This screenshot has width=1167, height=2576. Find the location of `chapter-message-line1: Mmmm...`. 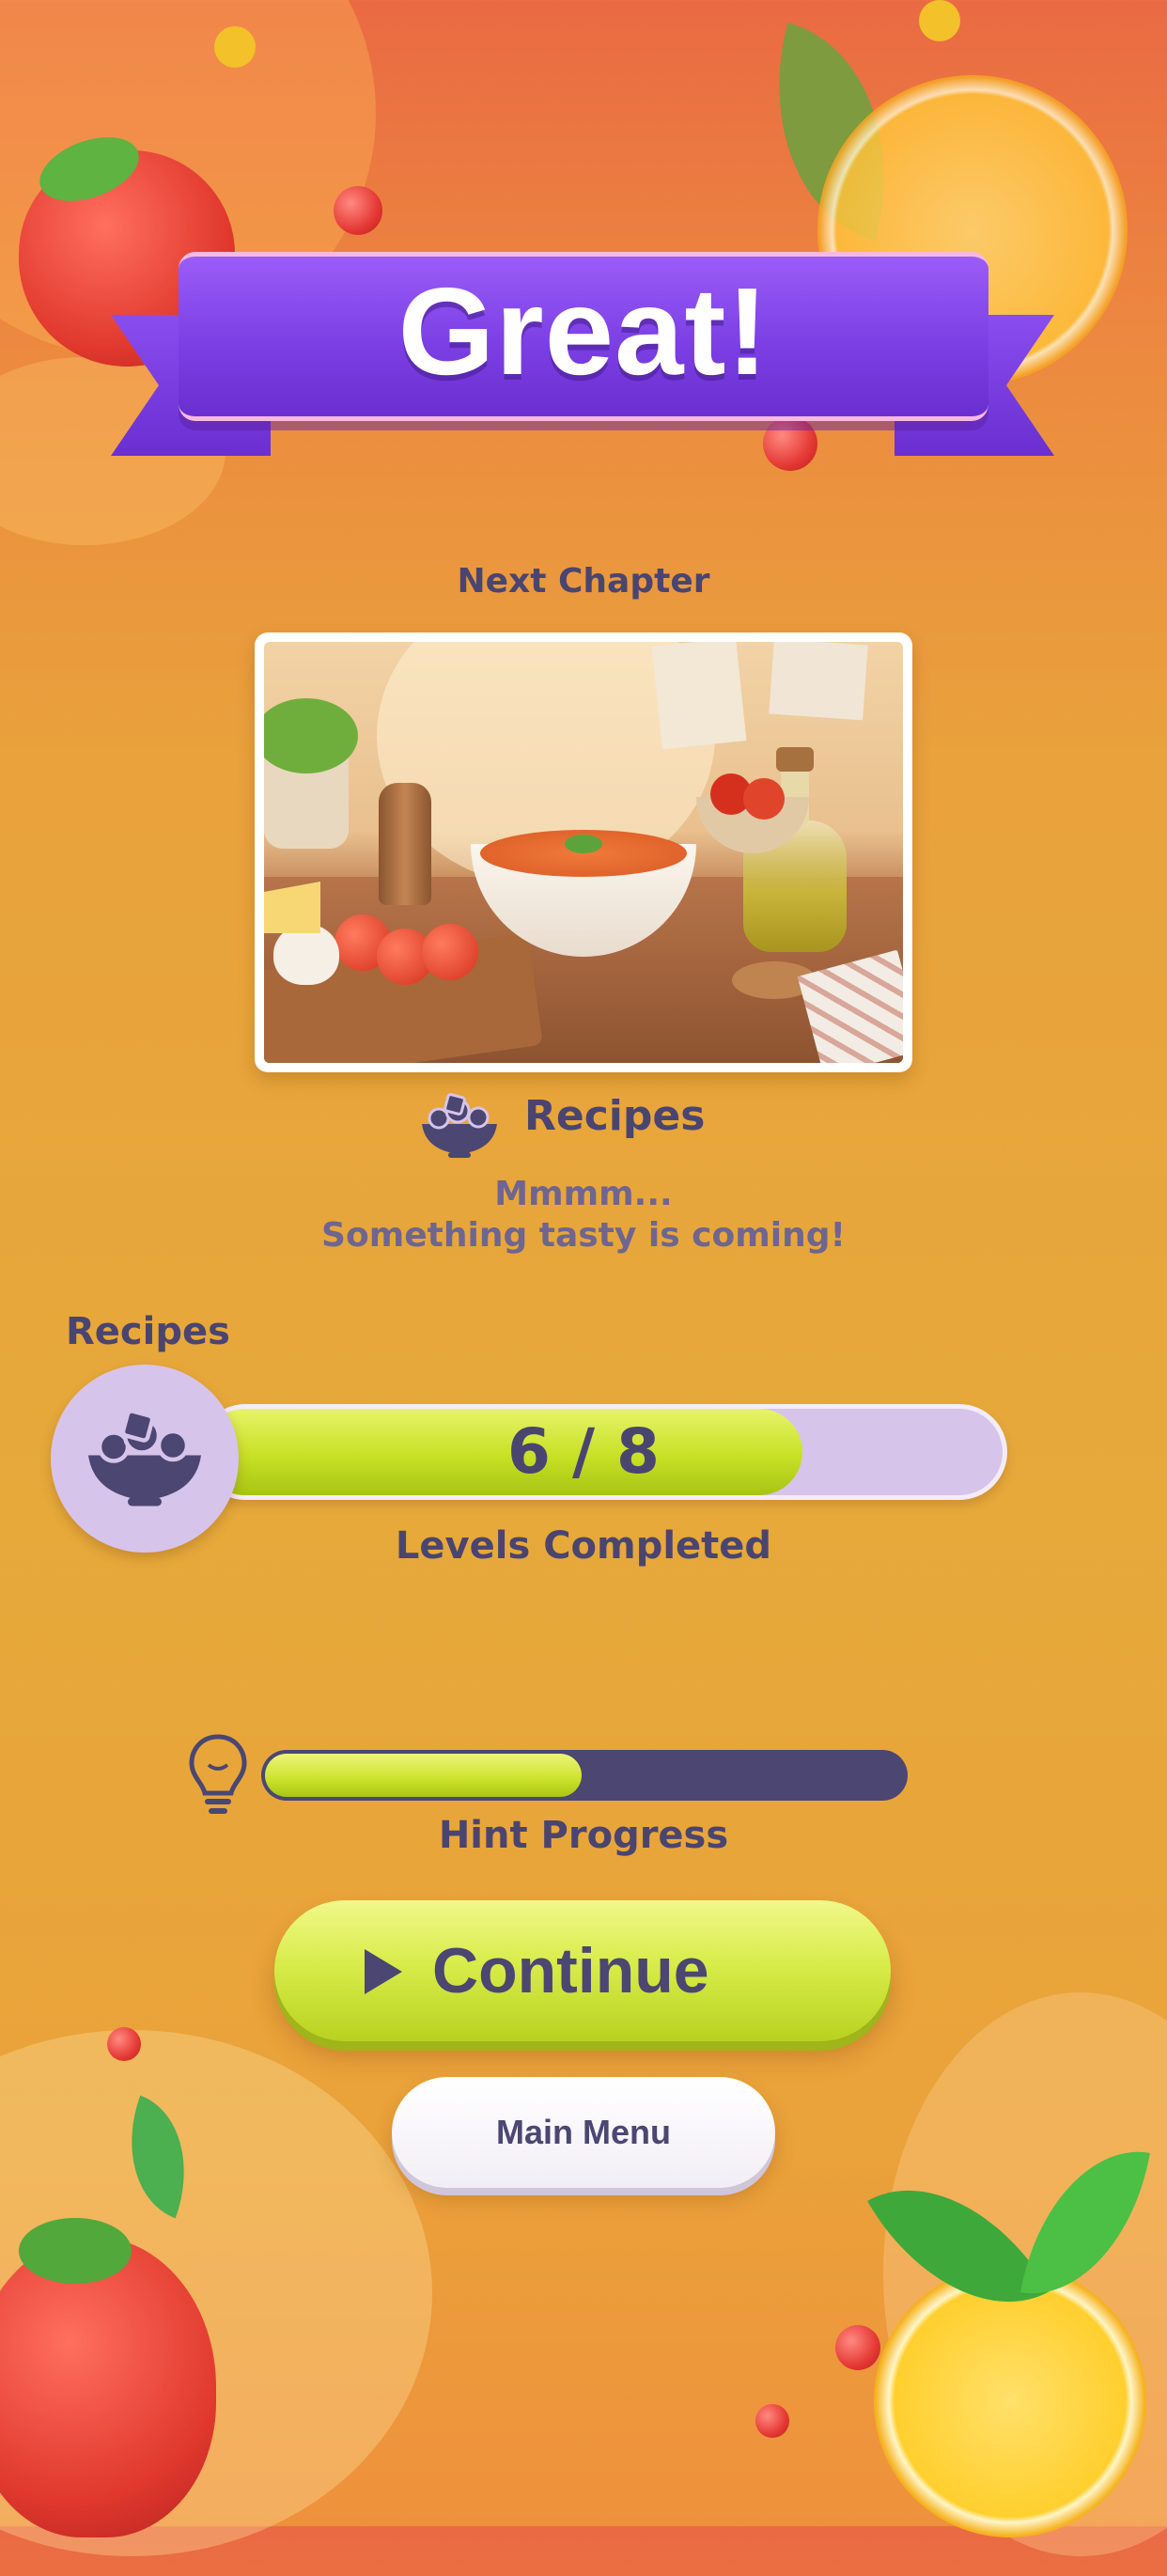

chapter-message-line1: Mmmm... is located at coordinates (583, 1194).